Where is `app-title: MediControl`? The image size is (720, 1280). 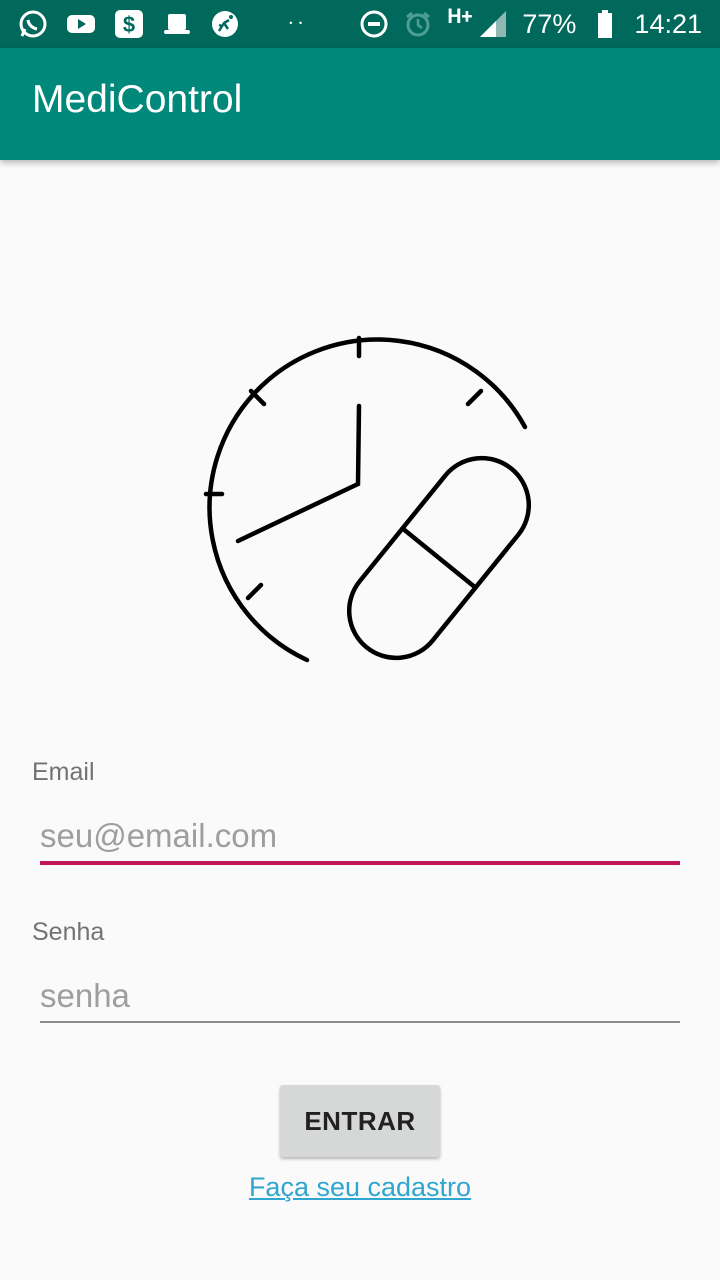
app-title: MediControl is located at coordinates (137, 99).